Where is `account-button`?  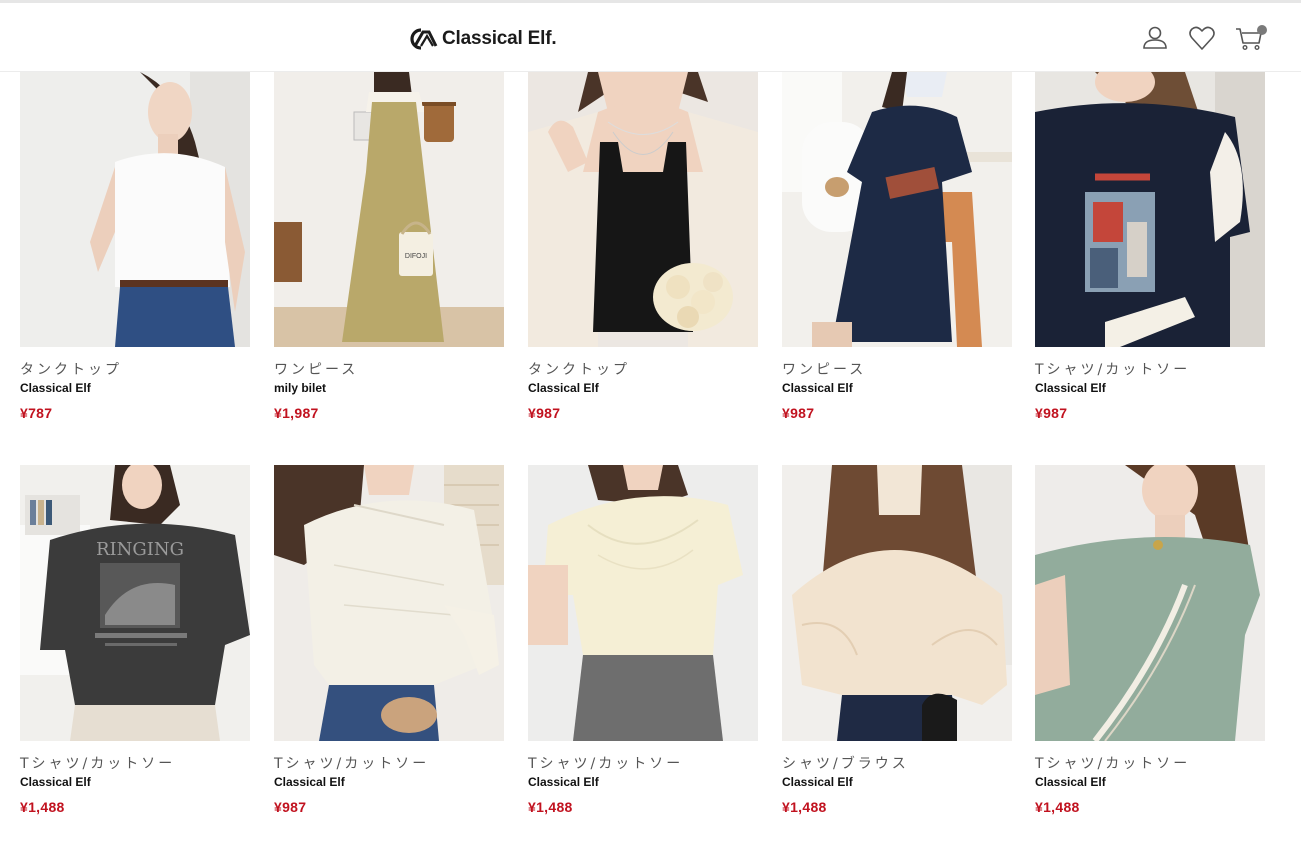
account-button is located at coordinates (1155, 38).